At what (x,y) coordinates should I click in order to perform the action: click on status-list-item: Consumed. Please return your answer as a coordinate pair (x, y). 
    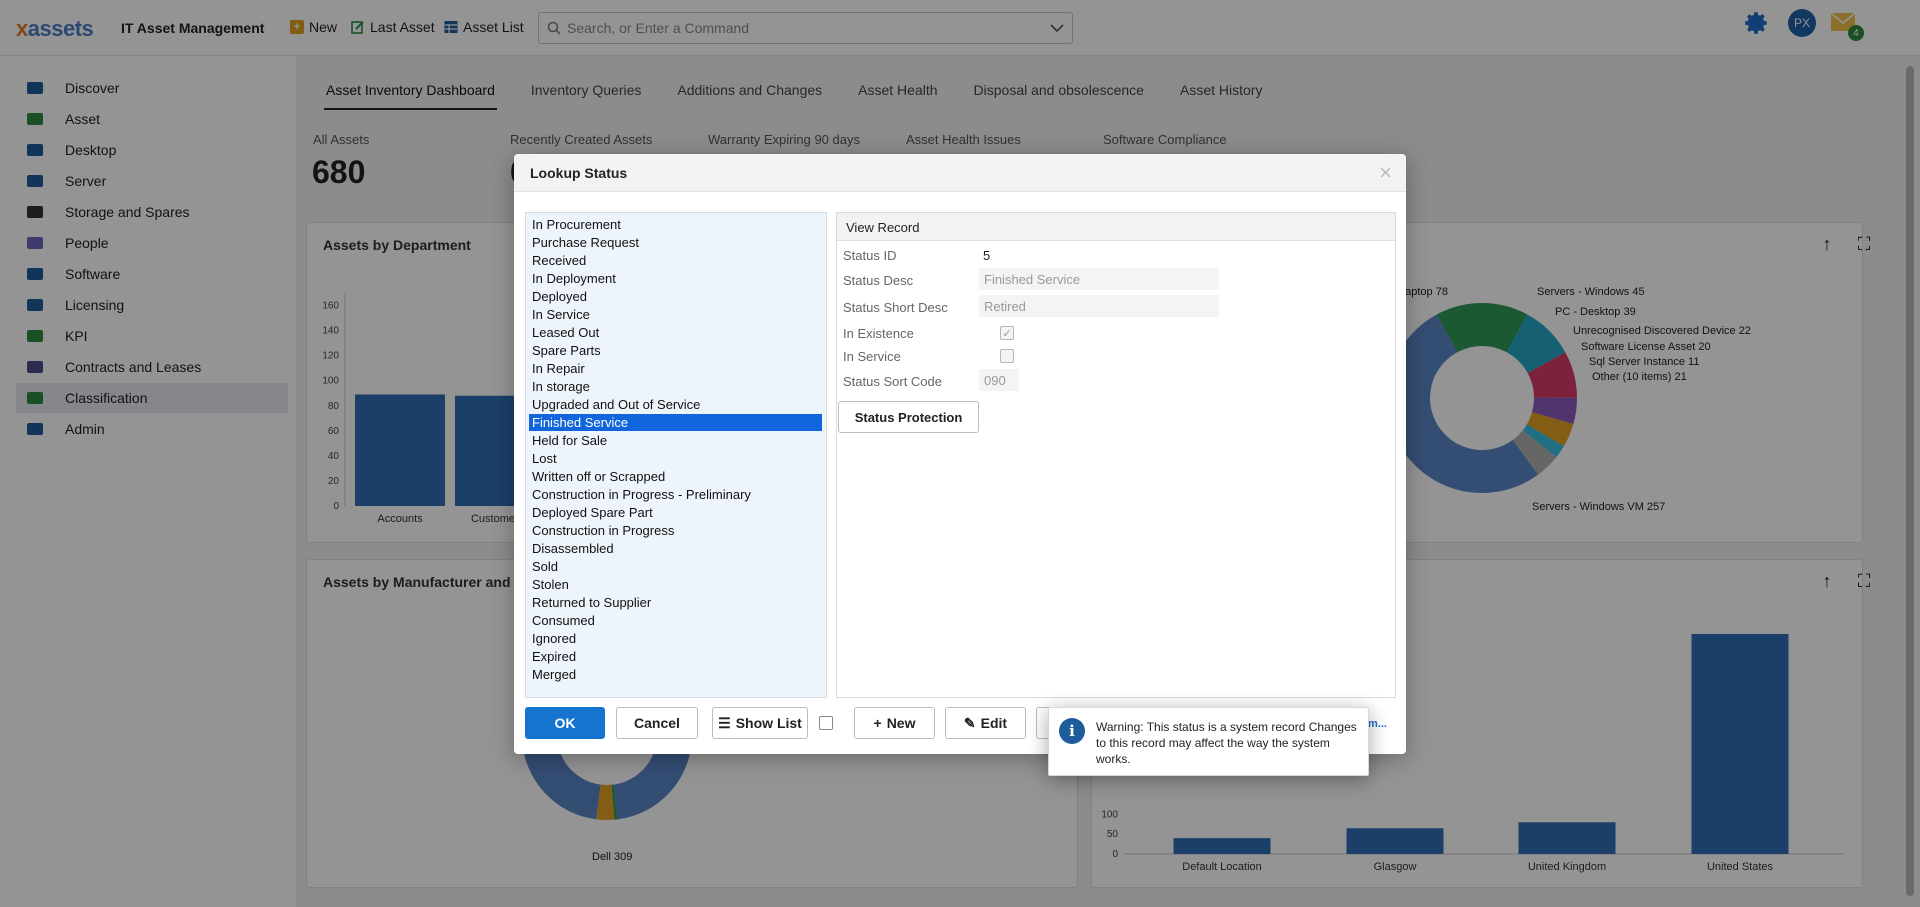
    Looking at the image, I should click on (675, 620).